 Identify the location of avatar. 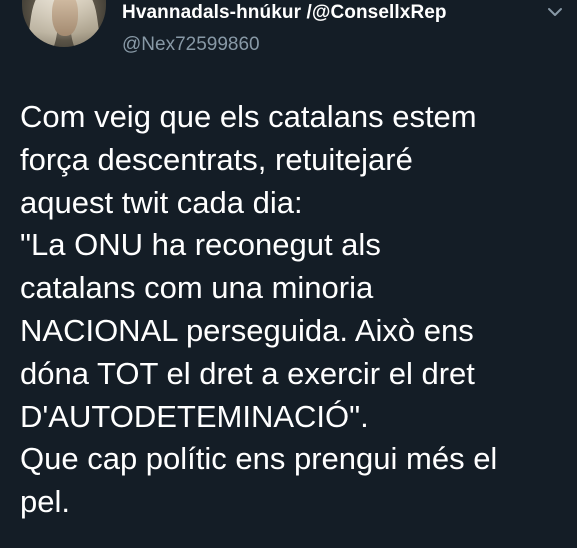
(64, 23).